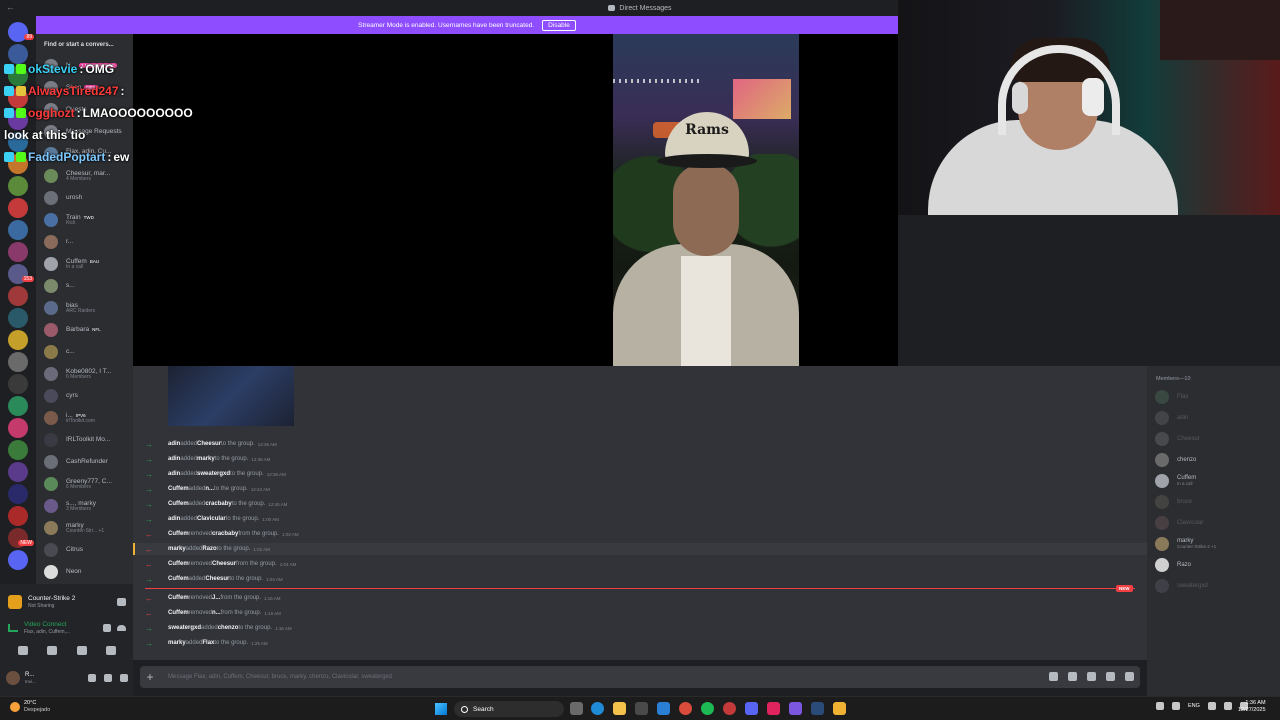 The height and width of the screenshot is (720, 1280). What do you see at coordinates (1215, 544) in the screenshot?
I see `member-item: marky Counter-Strike 2 +1` at bounding box center [1215, 544].